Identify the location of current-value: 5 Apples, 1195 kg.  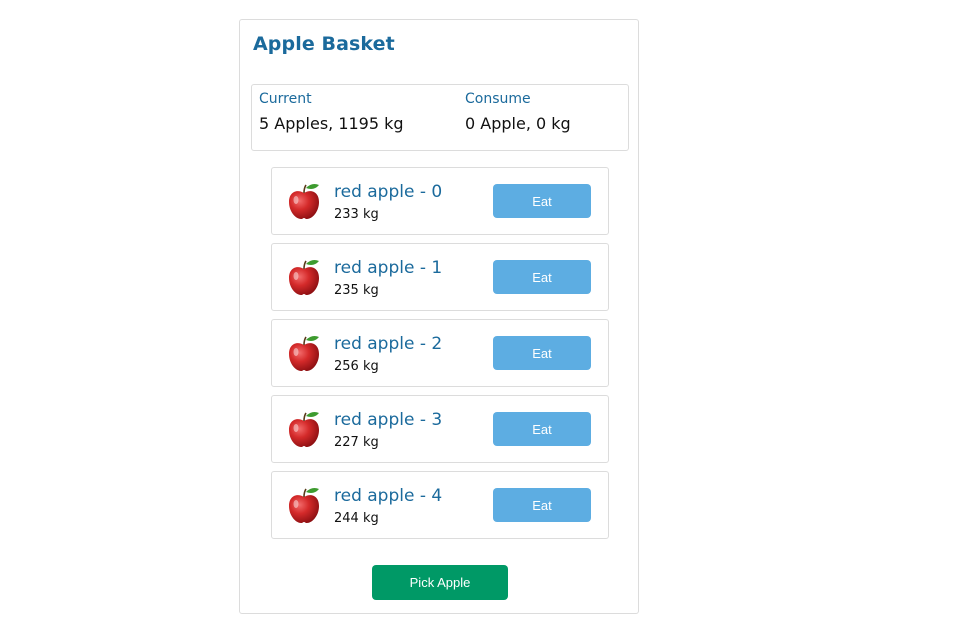
(331, 123).